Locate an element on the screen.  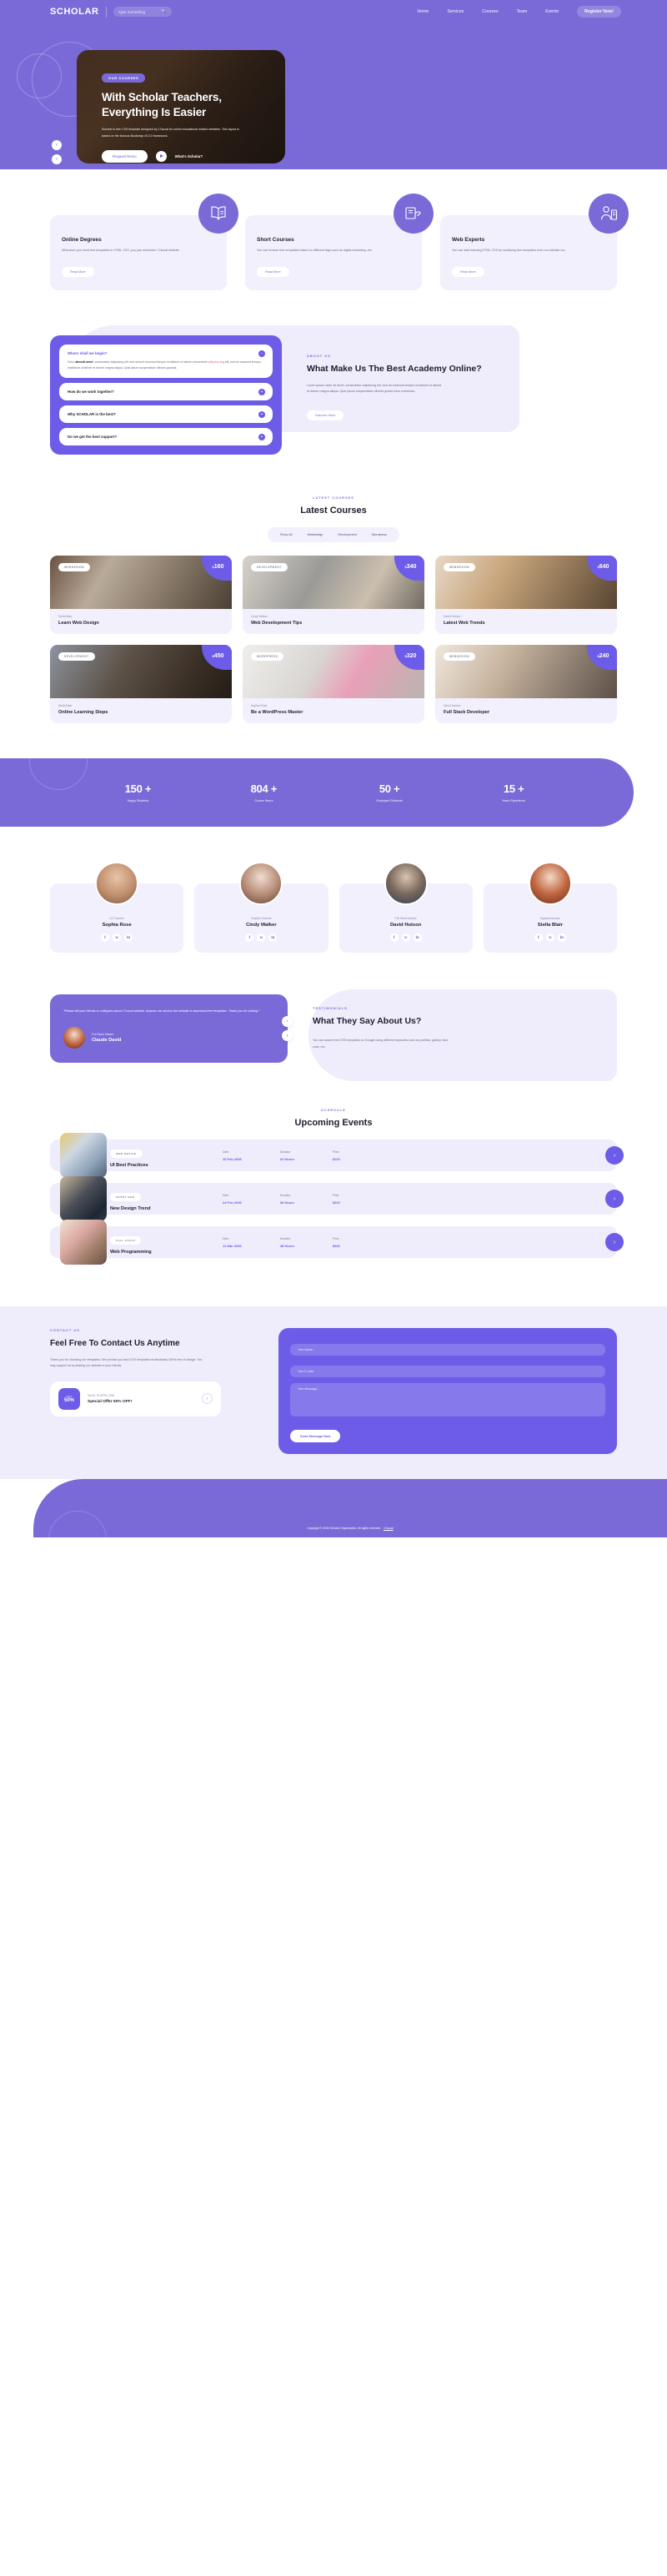
offer-title: Special Offer 50% OFF! is located at coordinates (110, 1401).